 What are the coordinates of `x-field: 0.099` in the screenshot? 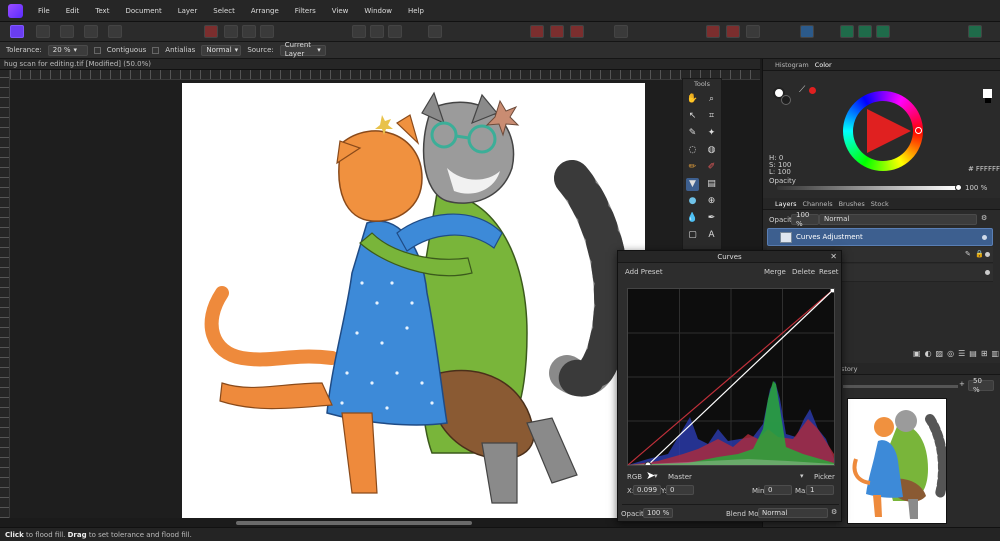 It's located at (647, 490).